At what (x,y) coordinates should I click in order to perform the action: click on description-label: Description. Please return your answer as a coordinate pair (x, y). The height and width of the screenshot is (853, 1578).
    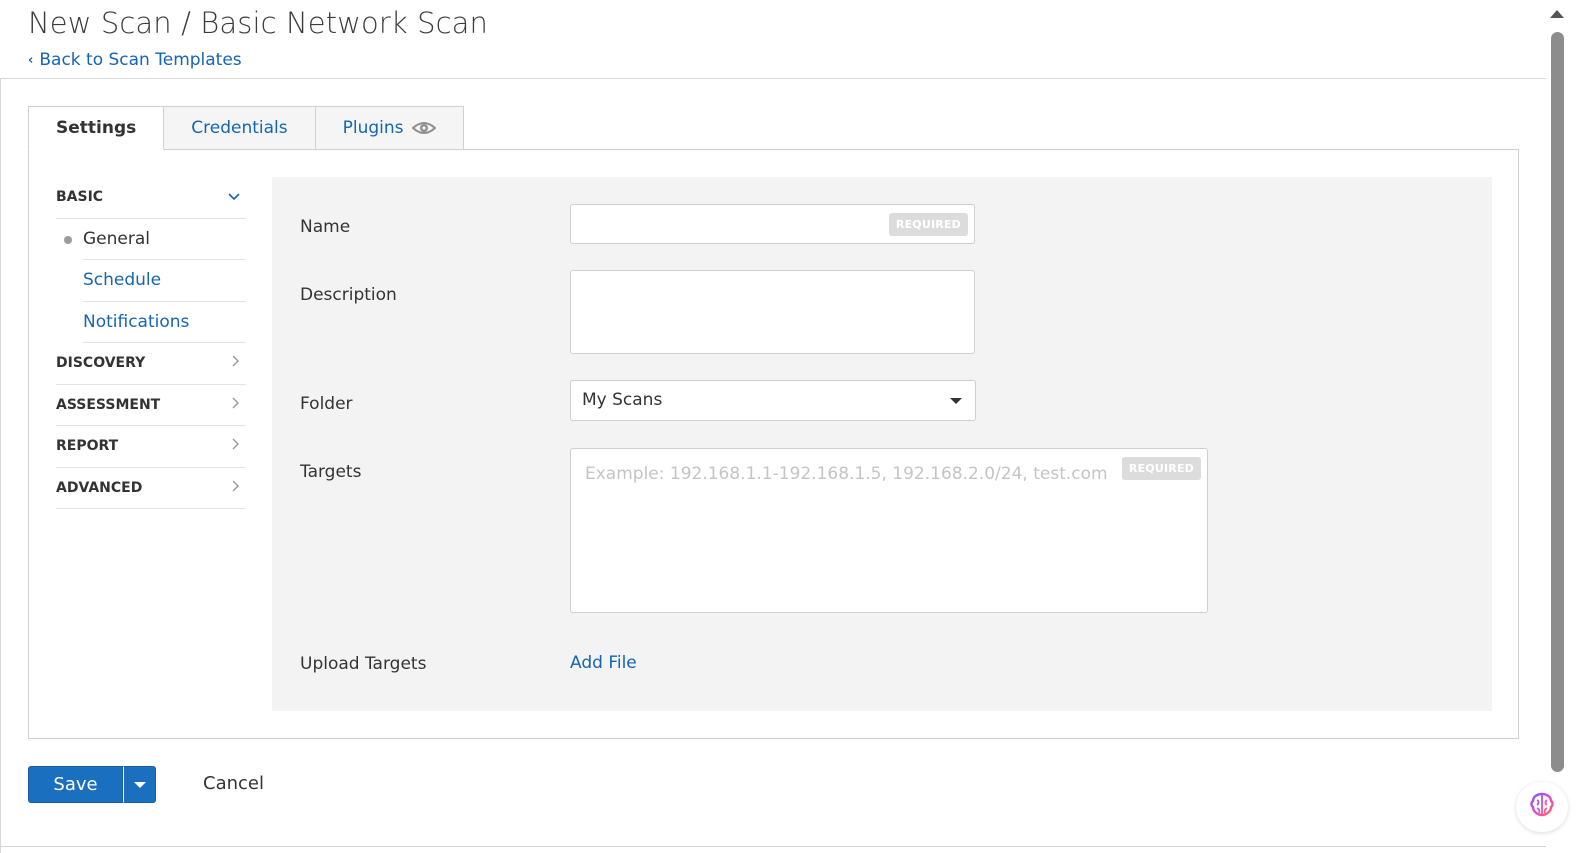
    Looking at the image, I should click on (348, 295).